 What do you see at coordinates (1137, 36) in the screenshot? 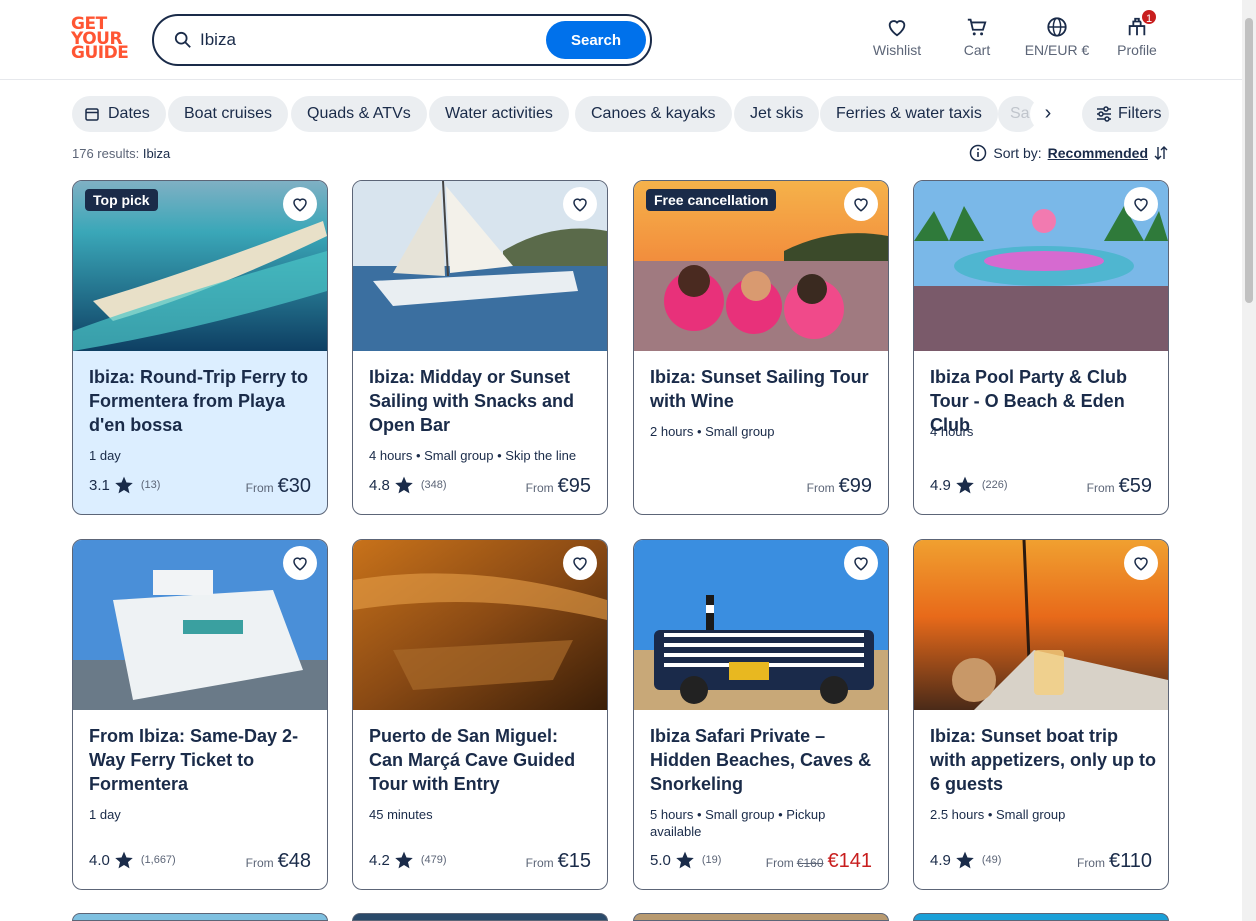
I see `profile-button: 1 Profile` at bounding box center [1137, 36].